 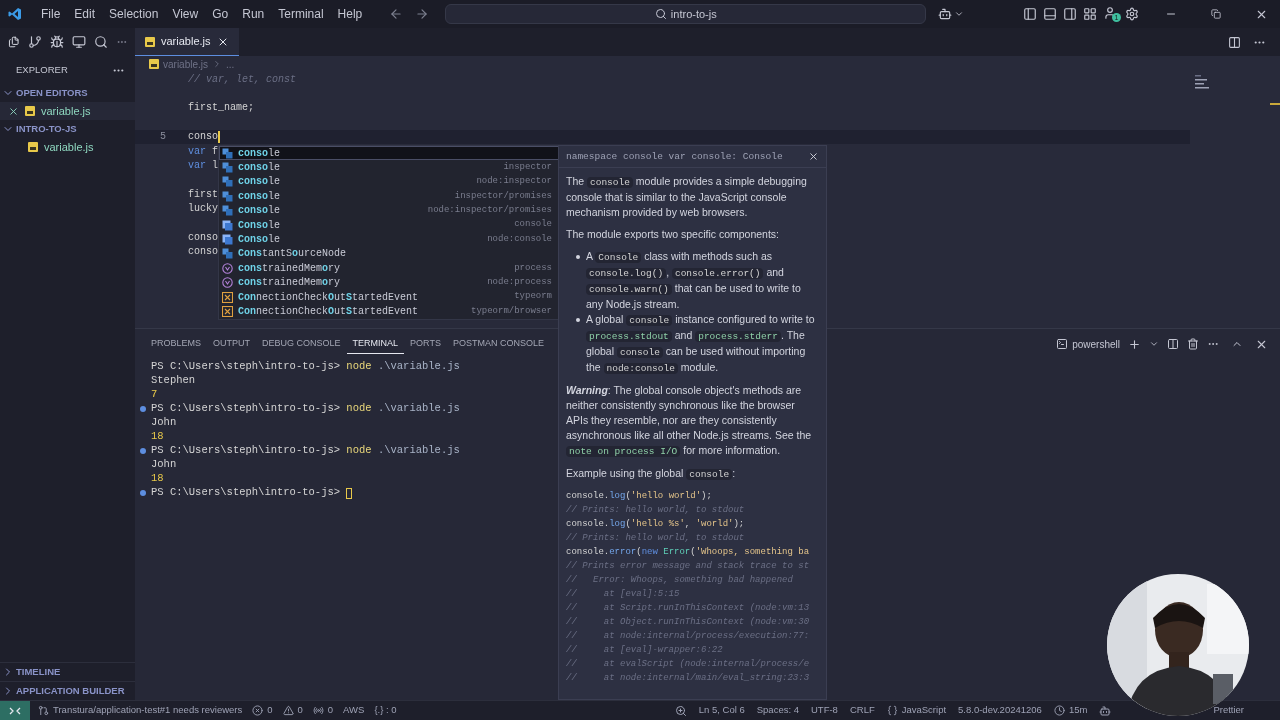 I want to click on forward-arrow-icon, so click(x=422, y=14).